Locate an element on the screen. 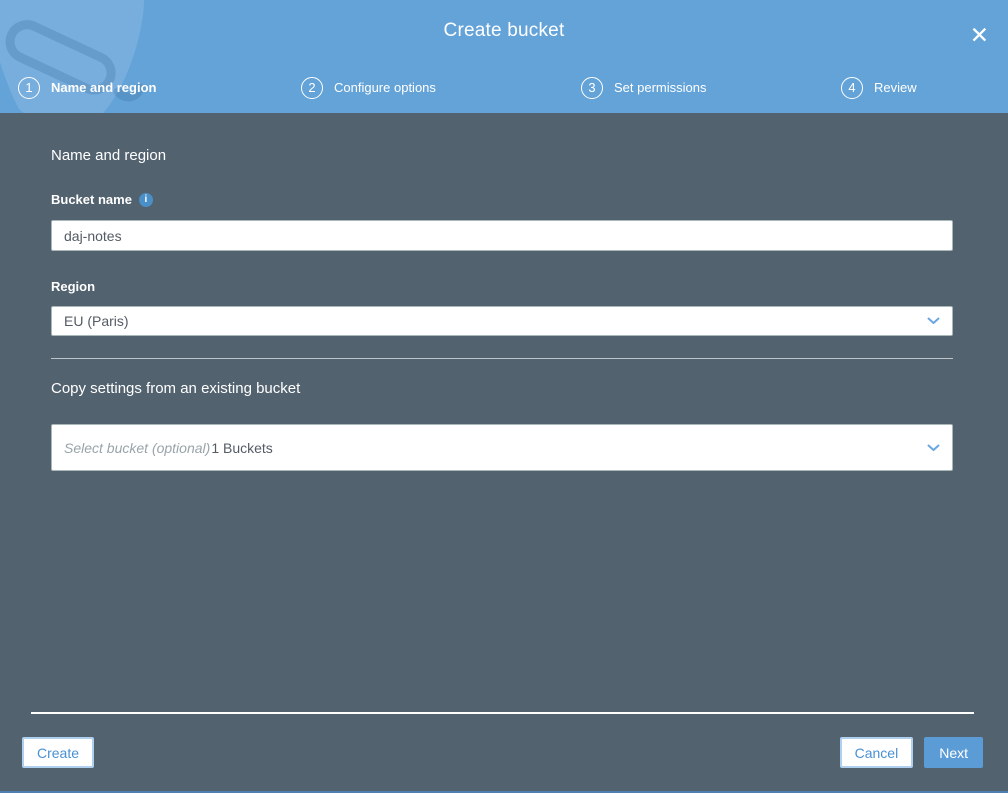 This screenshot has width=1008, height=793. step-3-number: 3 is located at coordinates (592, 87).